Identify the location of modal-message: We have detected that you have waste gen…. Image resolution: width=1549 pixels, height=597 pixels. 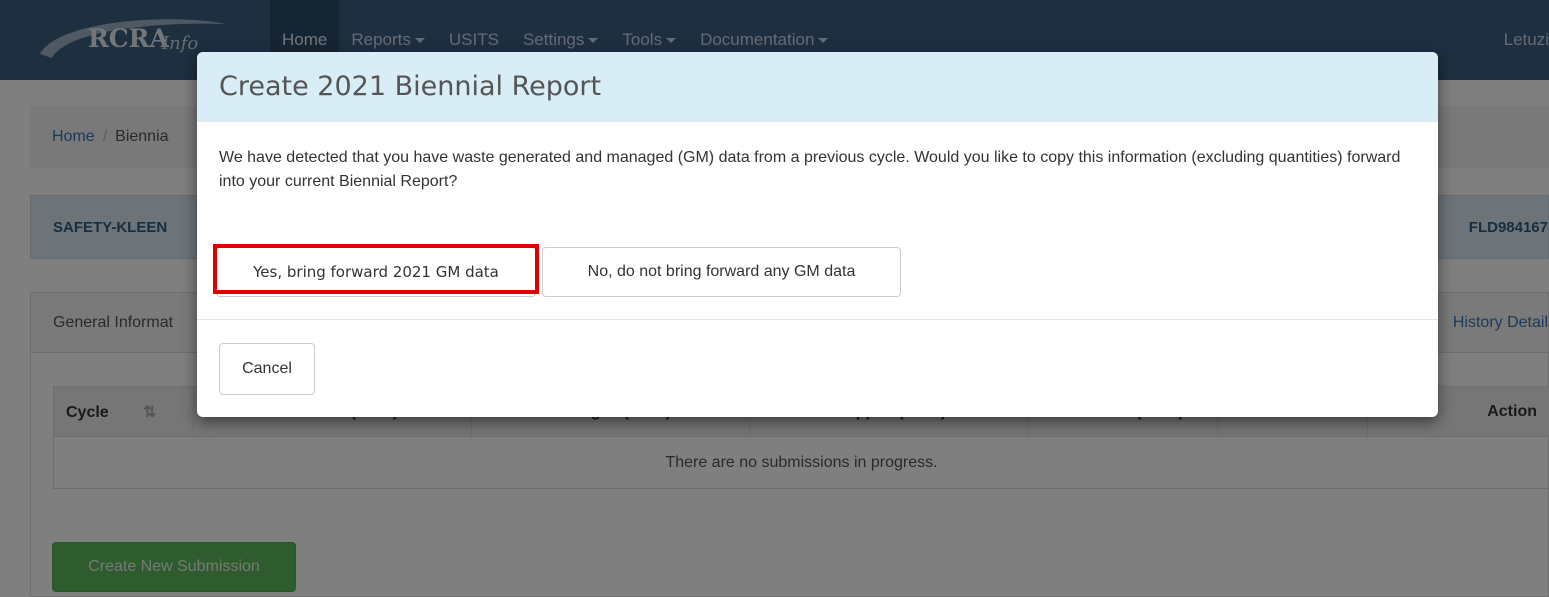
(810, 169).